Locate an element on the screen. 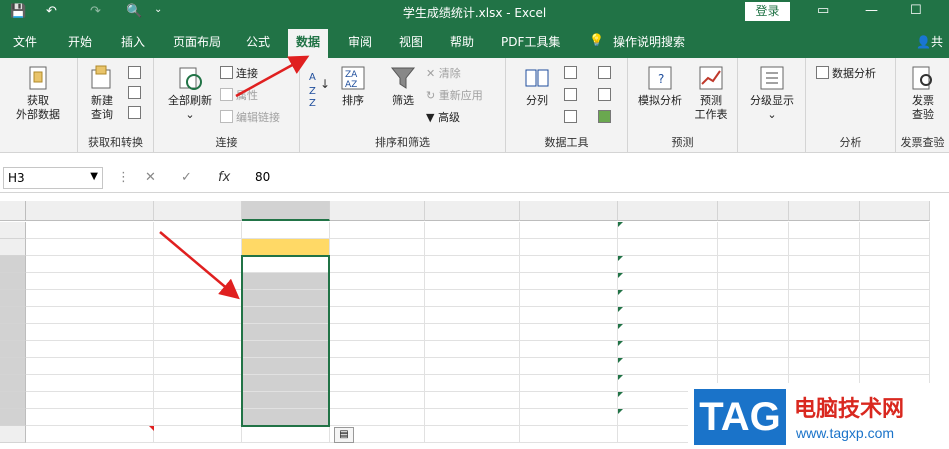  cell-a3 is located at coordinates (90, 264).